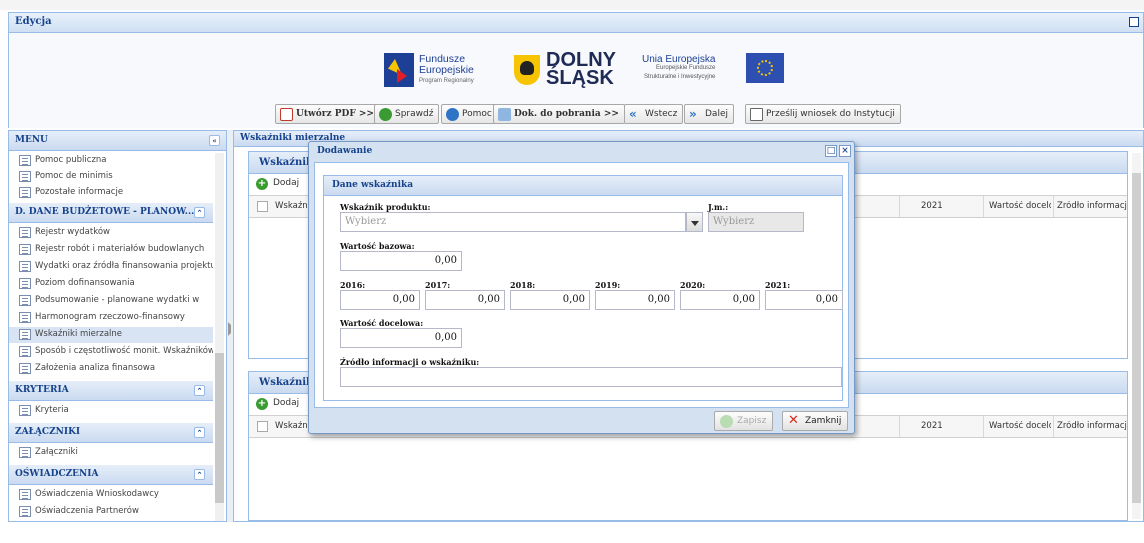 Image resolution: width=1144 pixels, height=543 pixels. I want to click on main-scrollbar, so click(1136, 336).